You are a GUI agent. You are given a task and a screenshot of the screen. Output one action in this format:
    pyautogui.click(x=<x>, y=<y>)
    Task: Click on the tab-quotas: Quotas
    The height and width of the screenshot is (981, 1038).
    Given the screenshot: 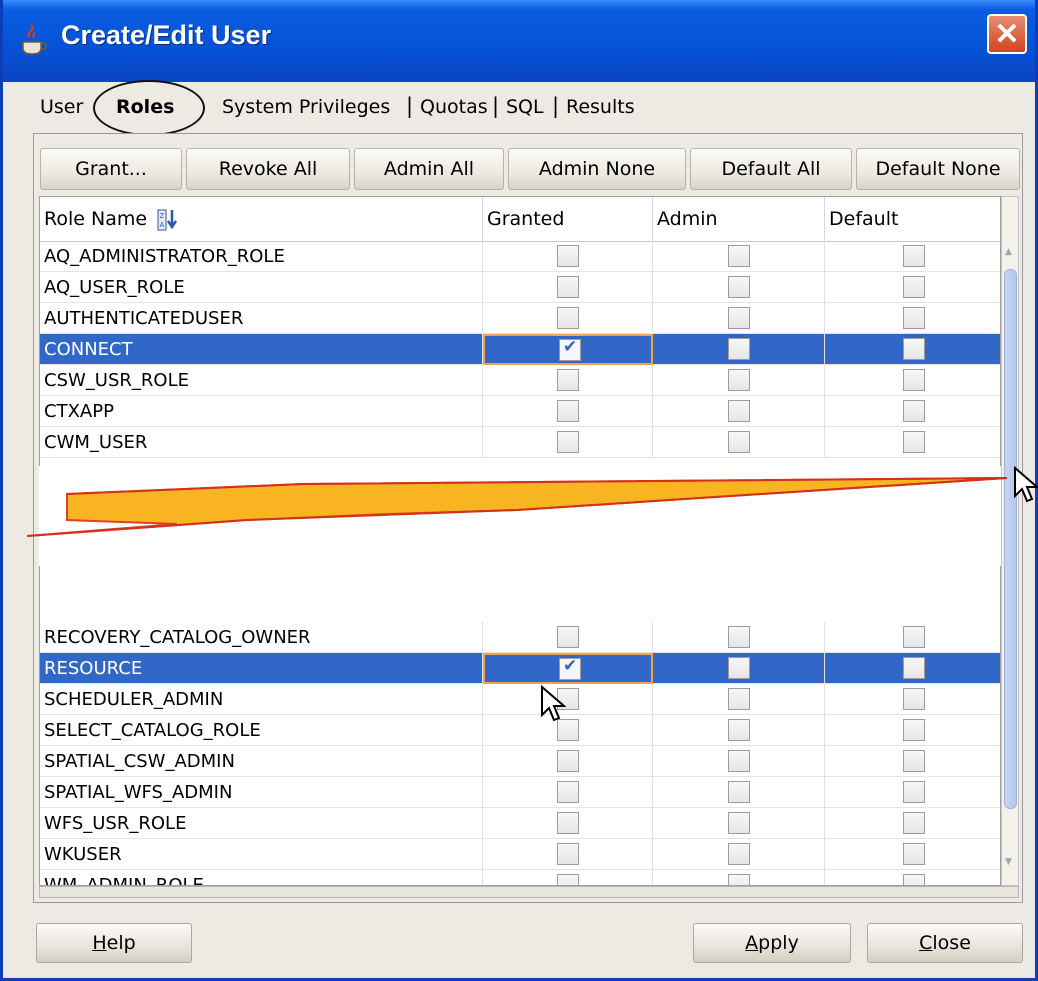 What is the action you would take?
    pyautogui.click(x=454, y=107)
    